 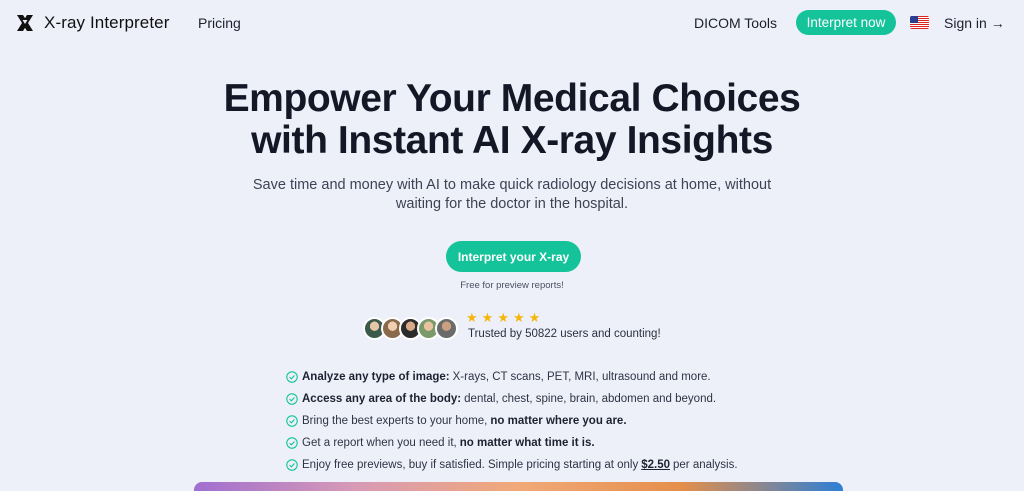 What do you see at coordinates (379, 443) in the screenshot?
I see `feature-text: Get a report when you need it,` at bounding box center [379, 443].